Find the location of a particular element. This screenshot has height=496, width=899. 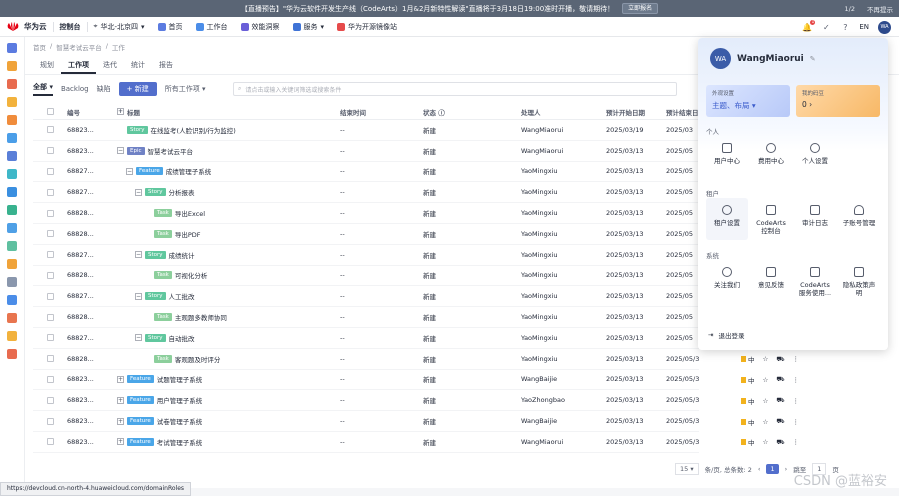

edit-icon: ✎ is located at coordinates (813, 59).